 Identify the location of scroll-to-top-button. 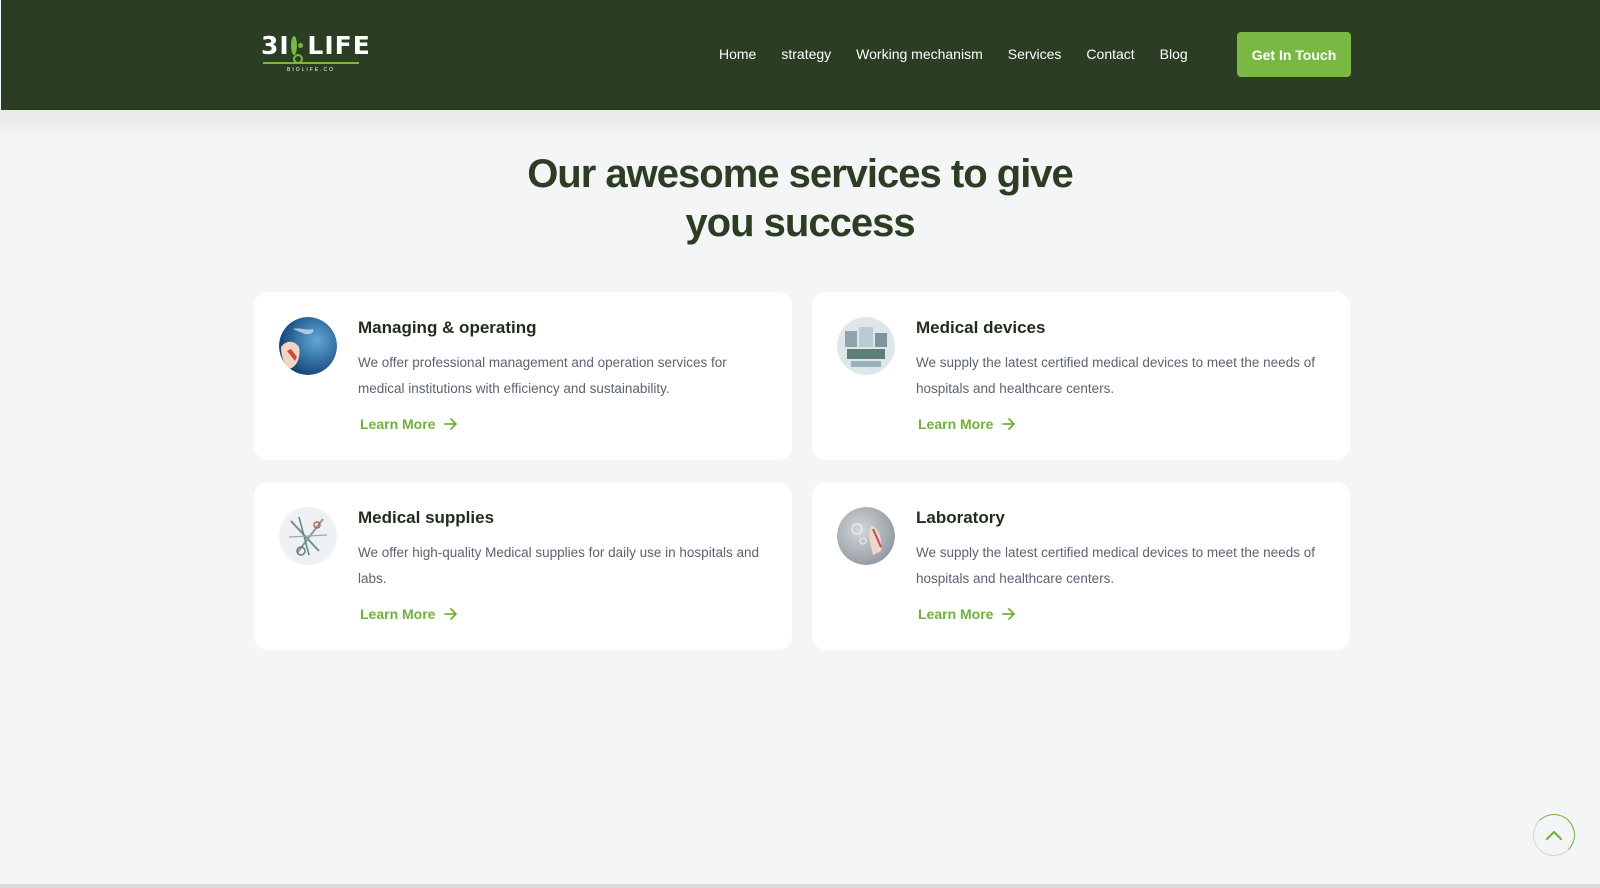
(1554, 835).